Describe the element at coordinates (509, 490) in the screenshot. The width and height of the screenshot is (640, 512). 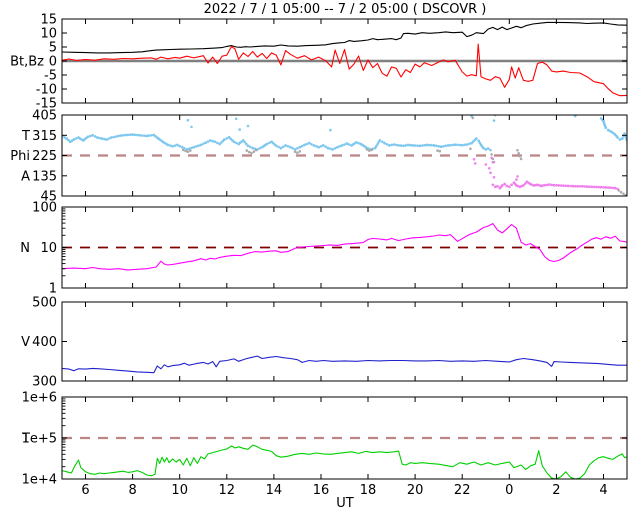
I see `x-tick-label: 0` at that location.